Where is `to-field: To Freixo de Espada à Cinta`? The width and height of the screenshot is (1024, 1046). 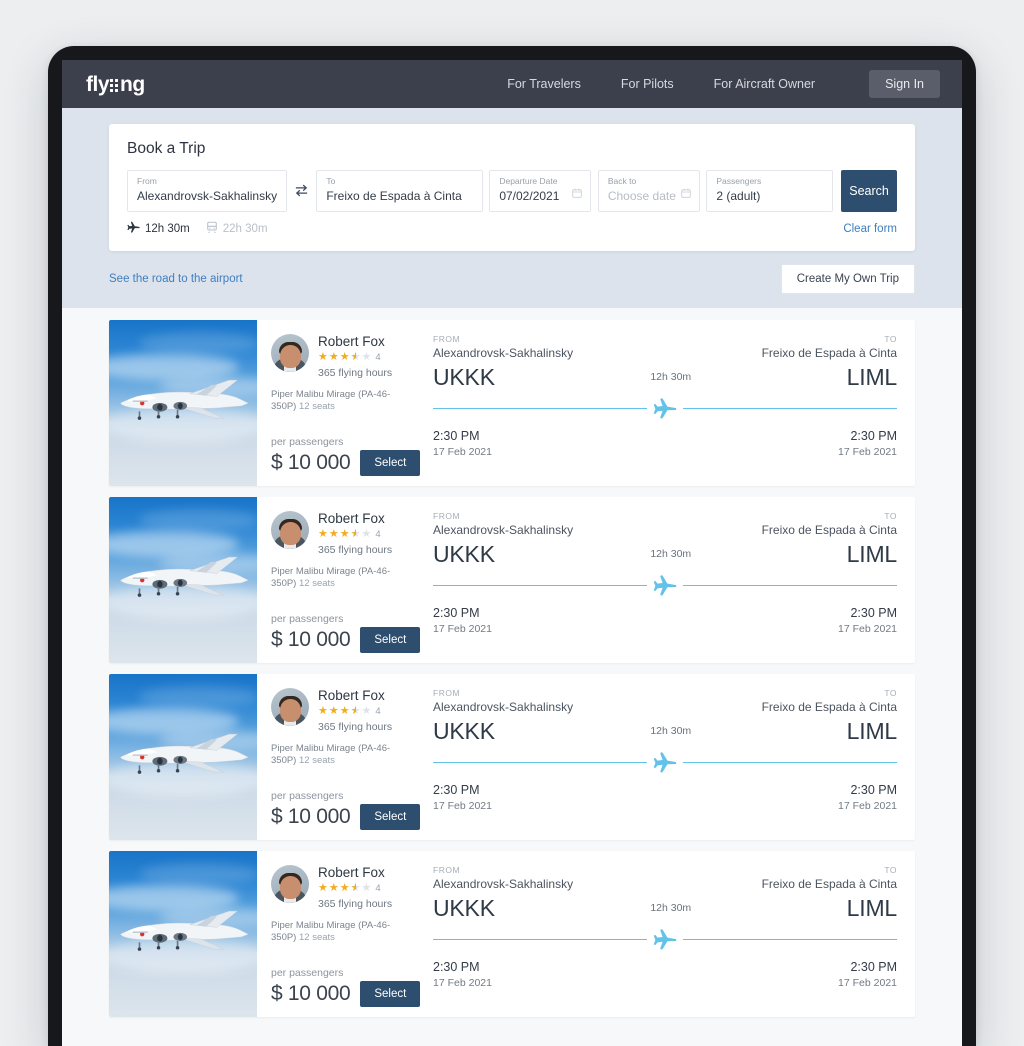 to-field: To Freixo de Espada à Cinta is located at coordinates (399, 191).